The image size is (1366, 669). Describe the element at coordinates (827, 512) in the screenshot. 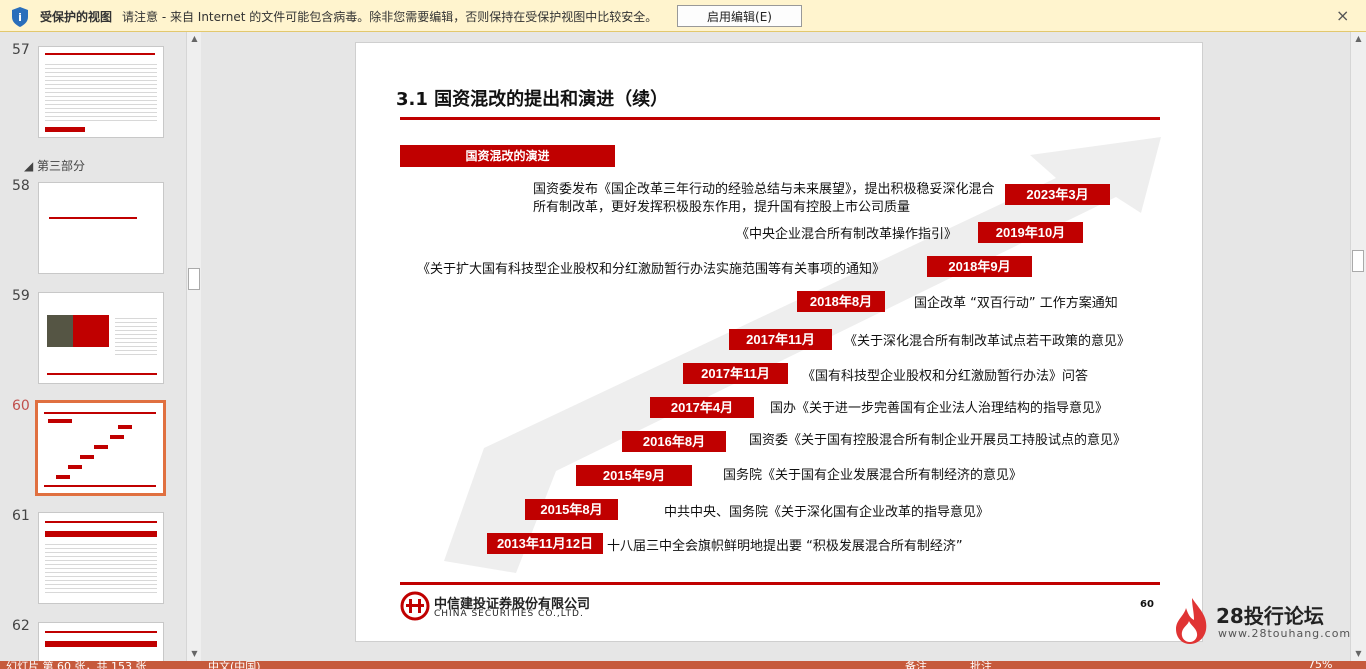

I see `event-text: 中共中央、国务院《关于深化国有企业改革的指导意见》` at that location.